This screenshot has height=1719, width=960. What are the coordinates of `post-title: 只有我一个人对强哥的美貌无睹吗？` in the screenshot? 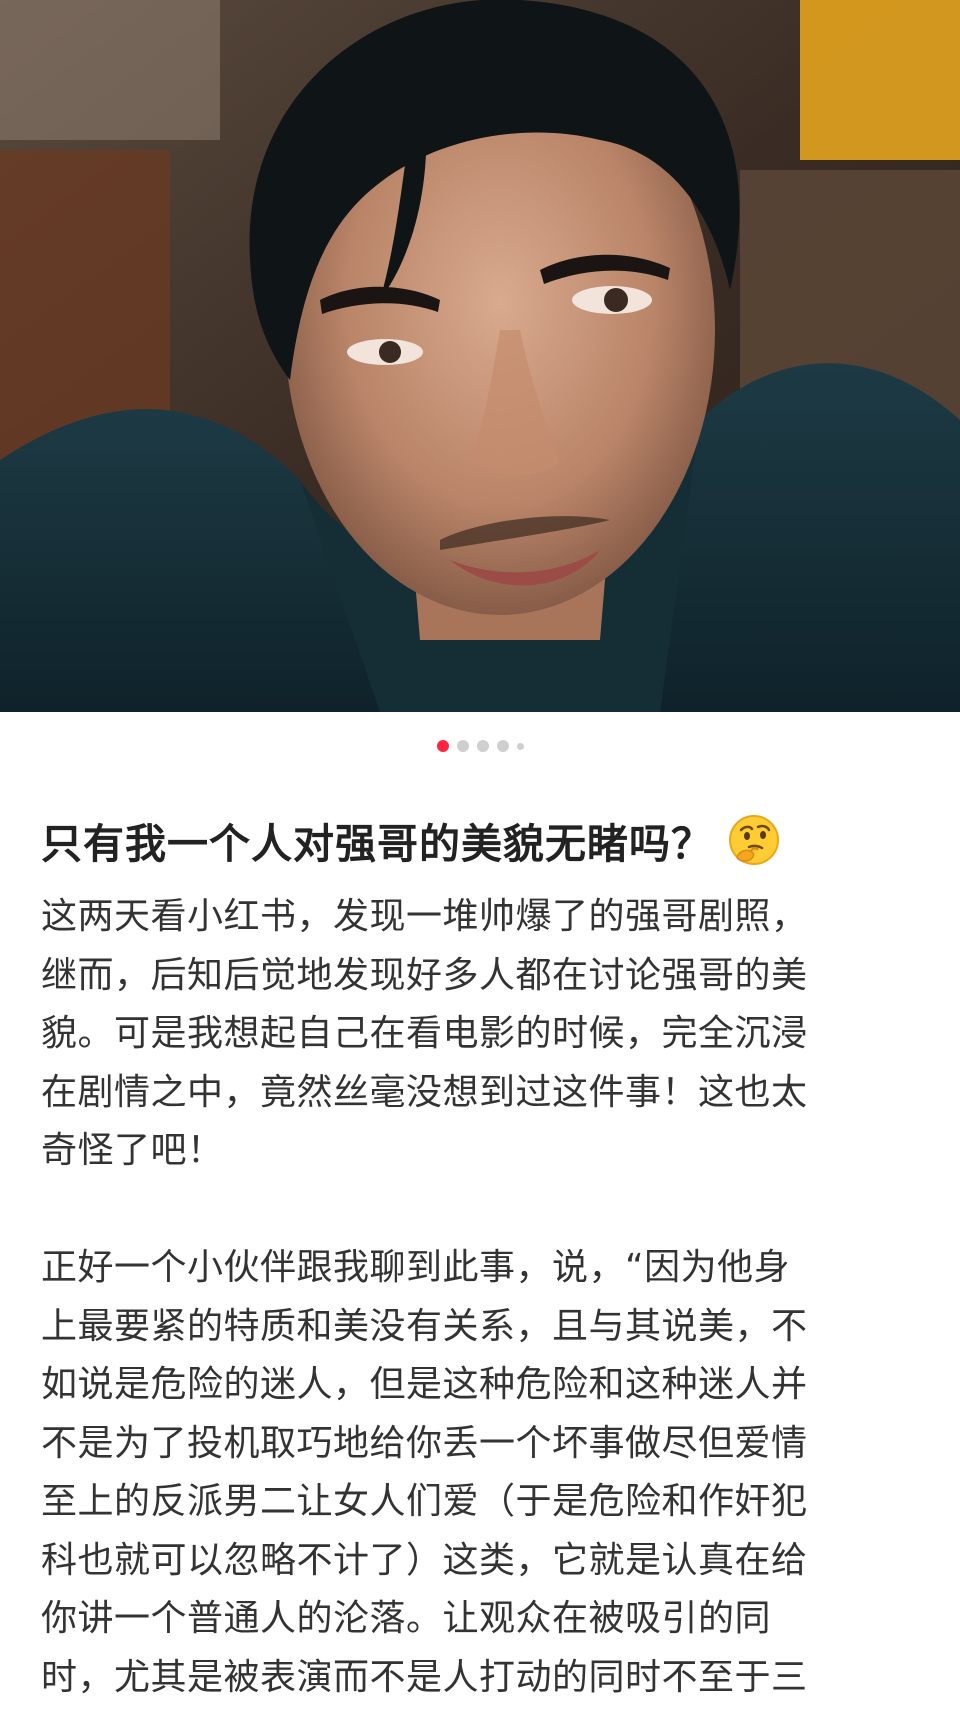 It's located at (486, 840).